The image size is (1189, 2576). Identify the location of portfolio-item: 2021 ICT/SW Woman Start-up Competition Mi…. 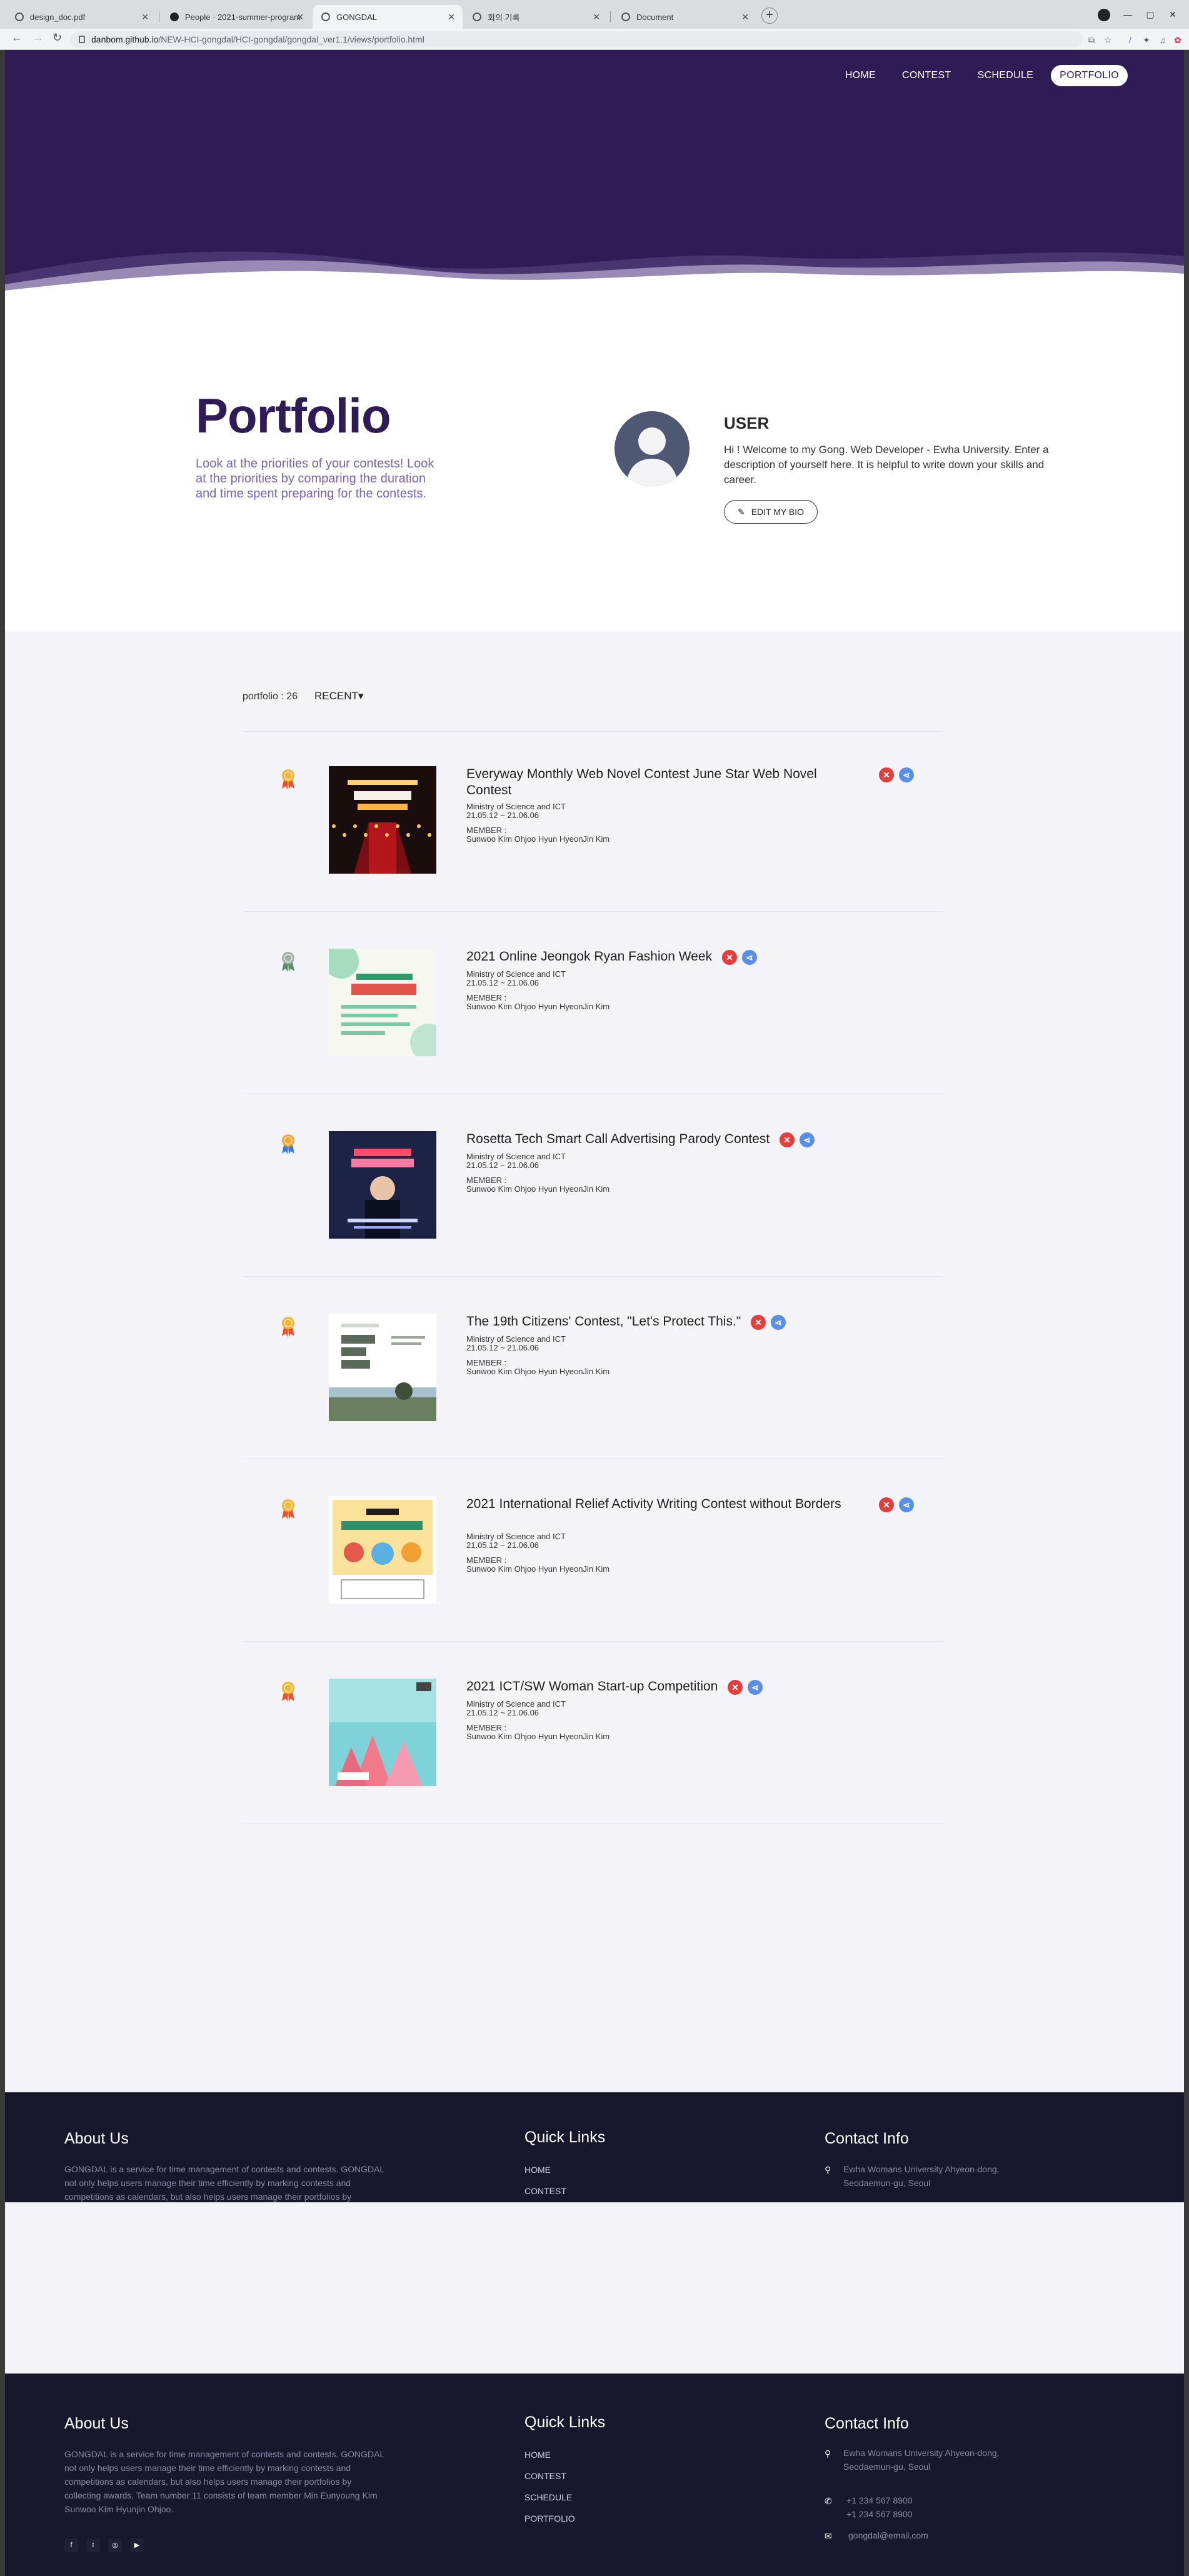
(606, 1738).